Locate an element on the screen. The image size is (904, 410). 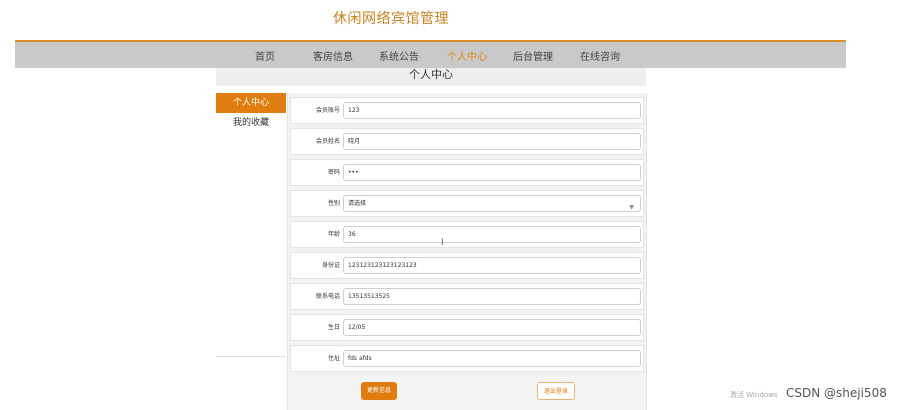
form-row-address: 住址 fds afds is located at coordinates (467, 358).